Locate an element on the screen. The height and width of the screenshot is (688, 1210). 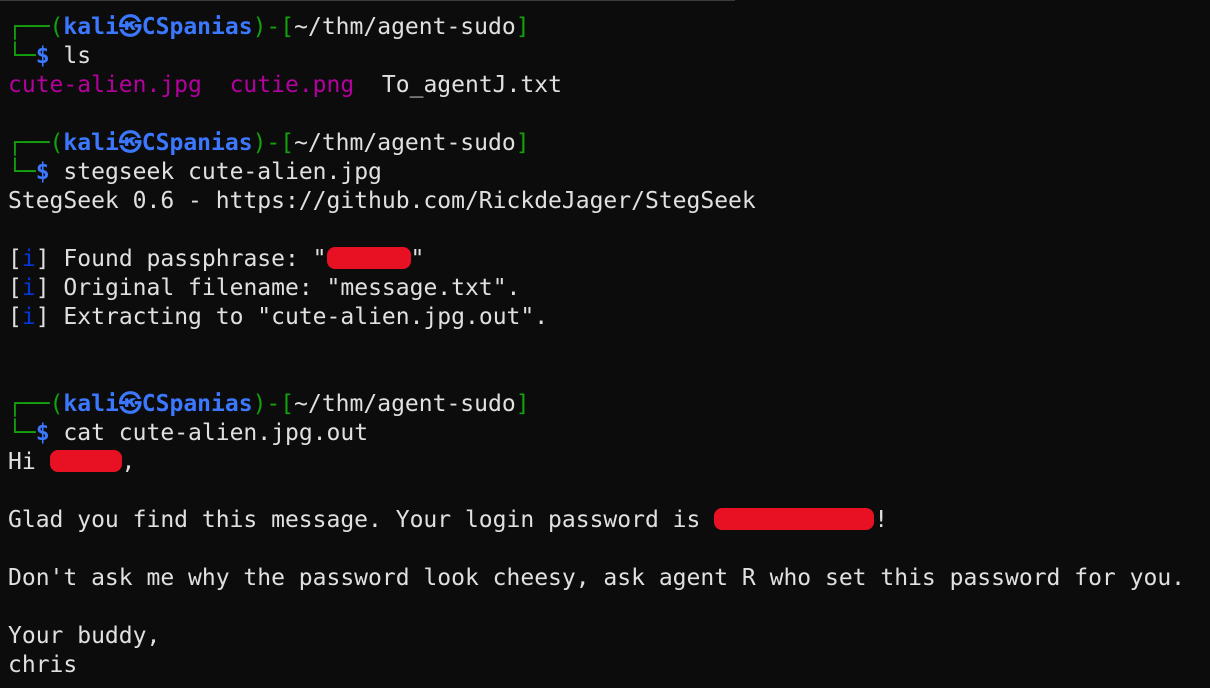
sign-off-line: Your buddy, is located at coordinates (84, 636).